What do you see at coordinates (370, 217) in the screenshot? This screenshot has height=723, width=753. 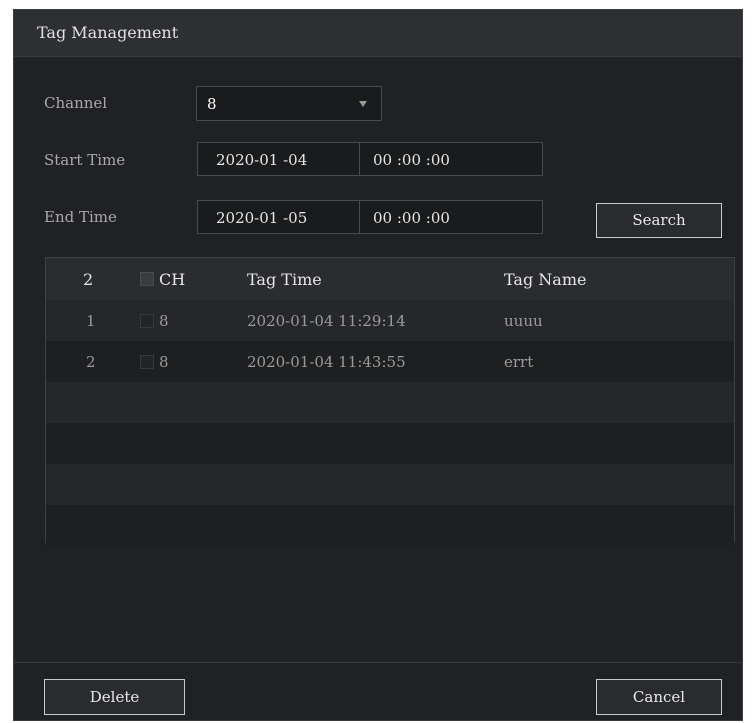 I see `end-time-field: 2020-01 -05 00 :00 :00` at bounding box center [370, 217].